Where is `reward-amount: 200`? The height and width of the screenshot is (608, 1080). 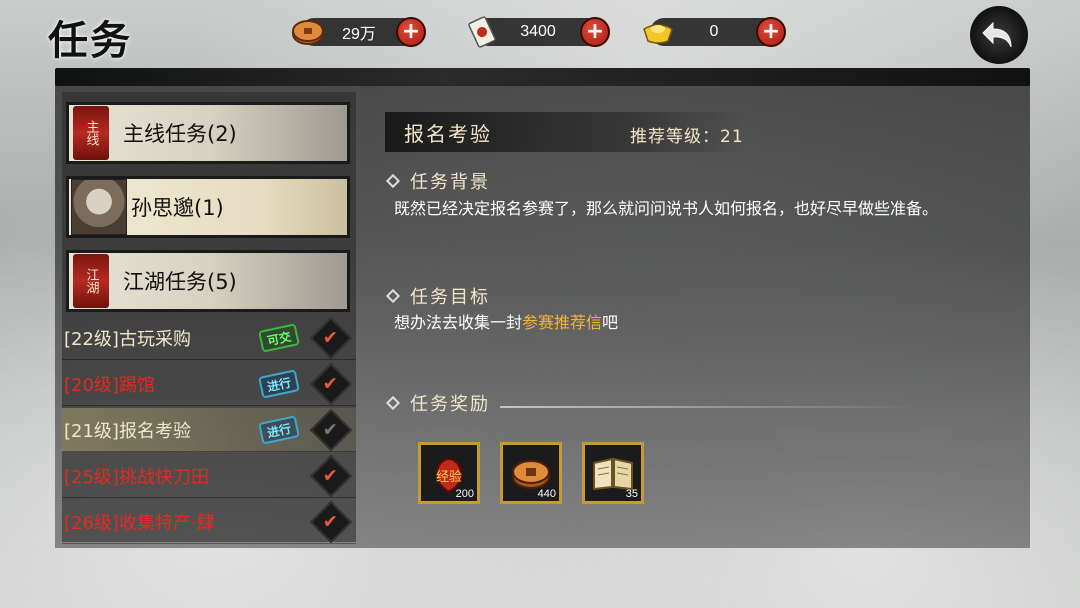
reward-amount: 200 is located at coordinates (464, 494).